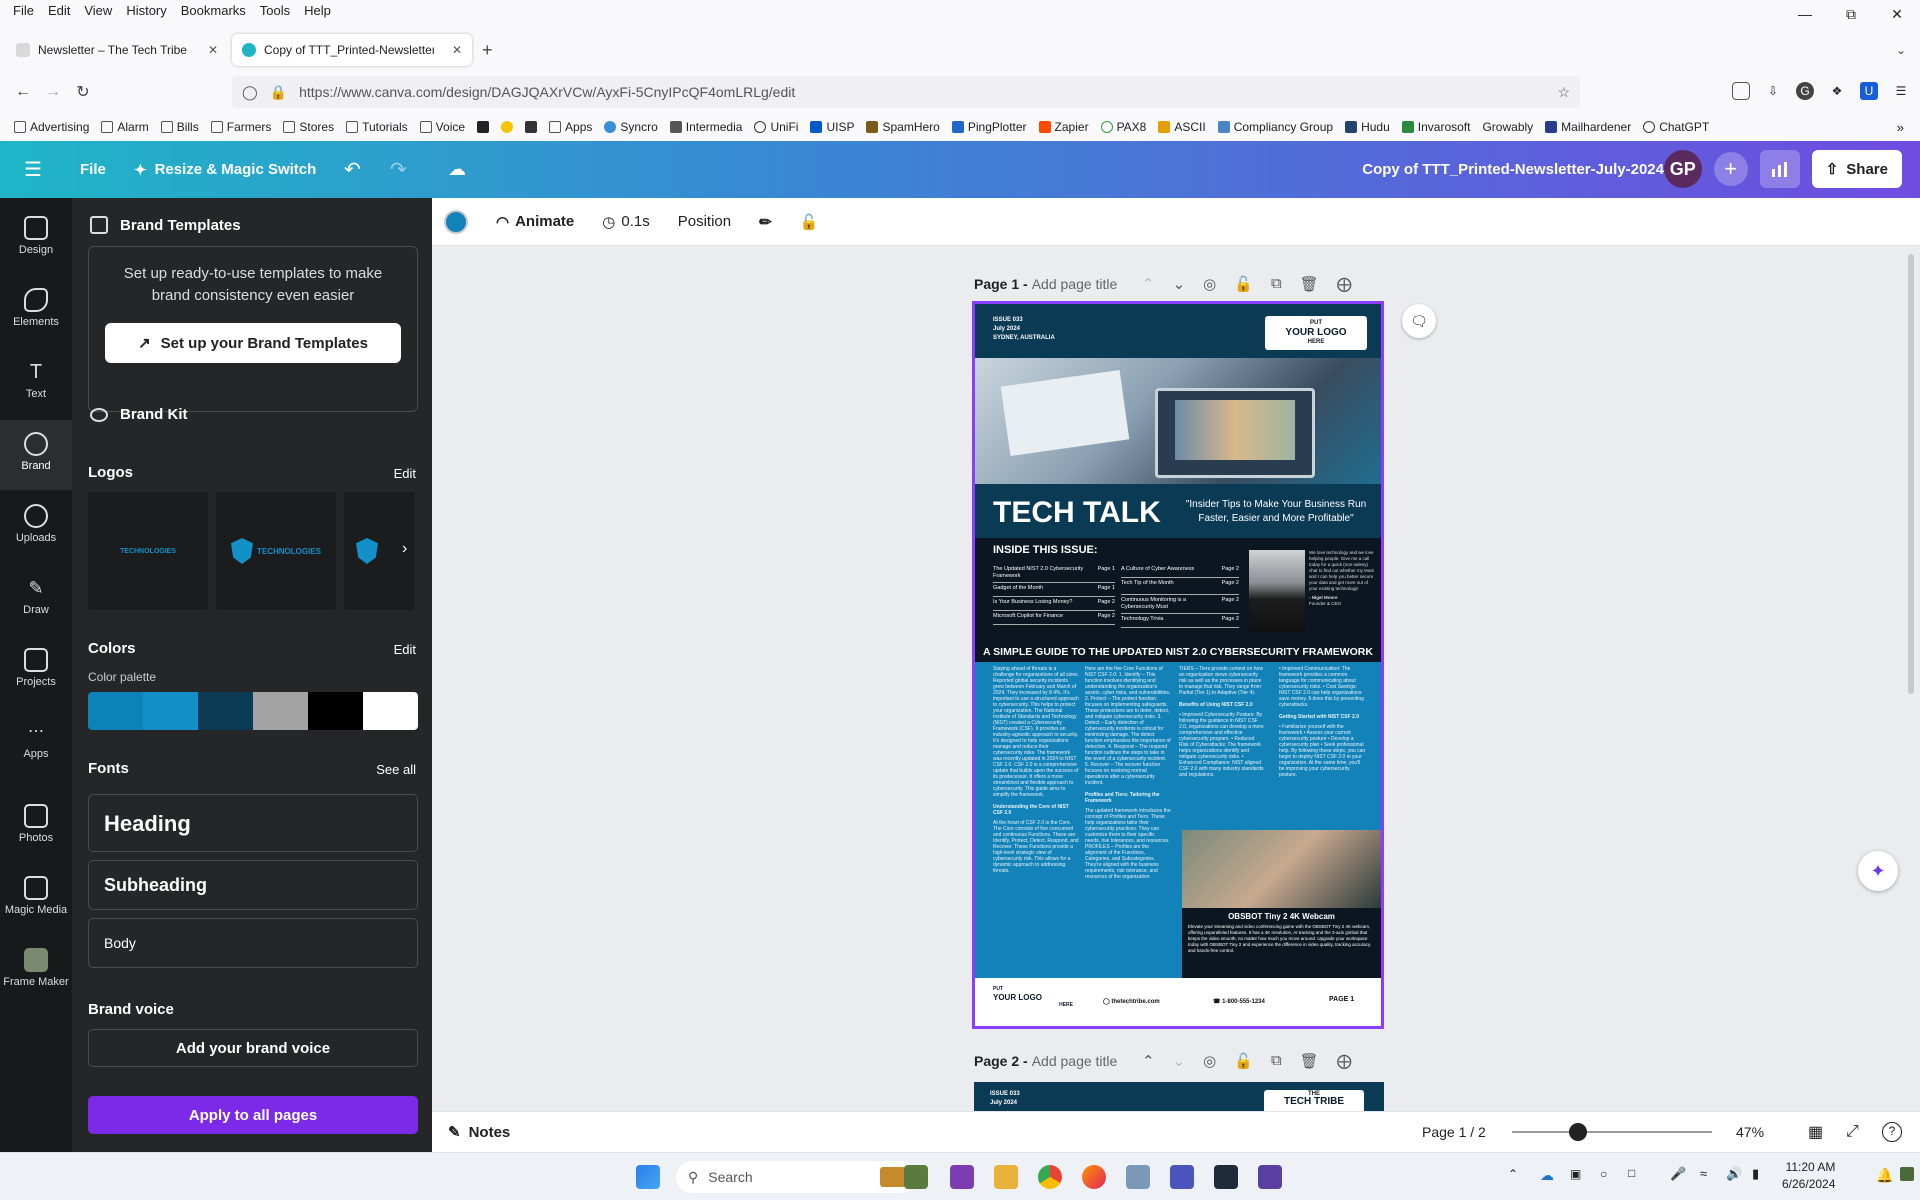 Image resolution: width=1920 pixels, height=1200 pixels. Describe the element at coordinates (1182, 1177) in the screenshot. I see `teams-icon` at that location.